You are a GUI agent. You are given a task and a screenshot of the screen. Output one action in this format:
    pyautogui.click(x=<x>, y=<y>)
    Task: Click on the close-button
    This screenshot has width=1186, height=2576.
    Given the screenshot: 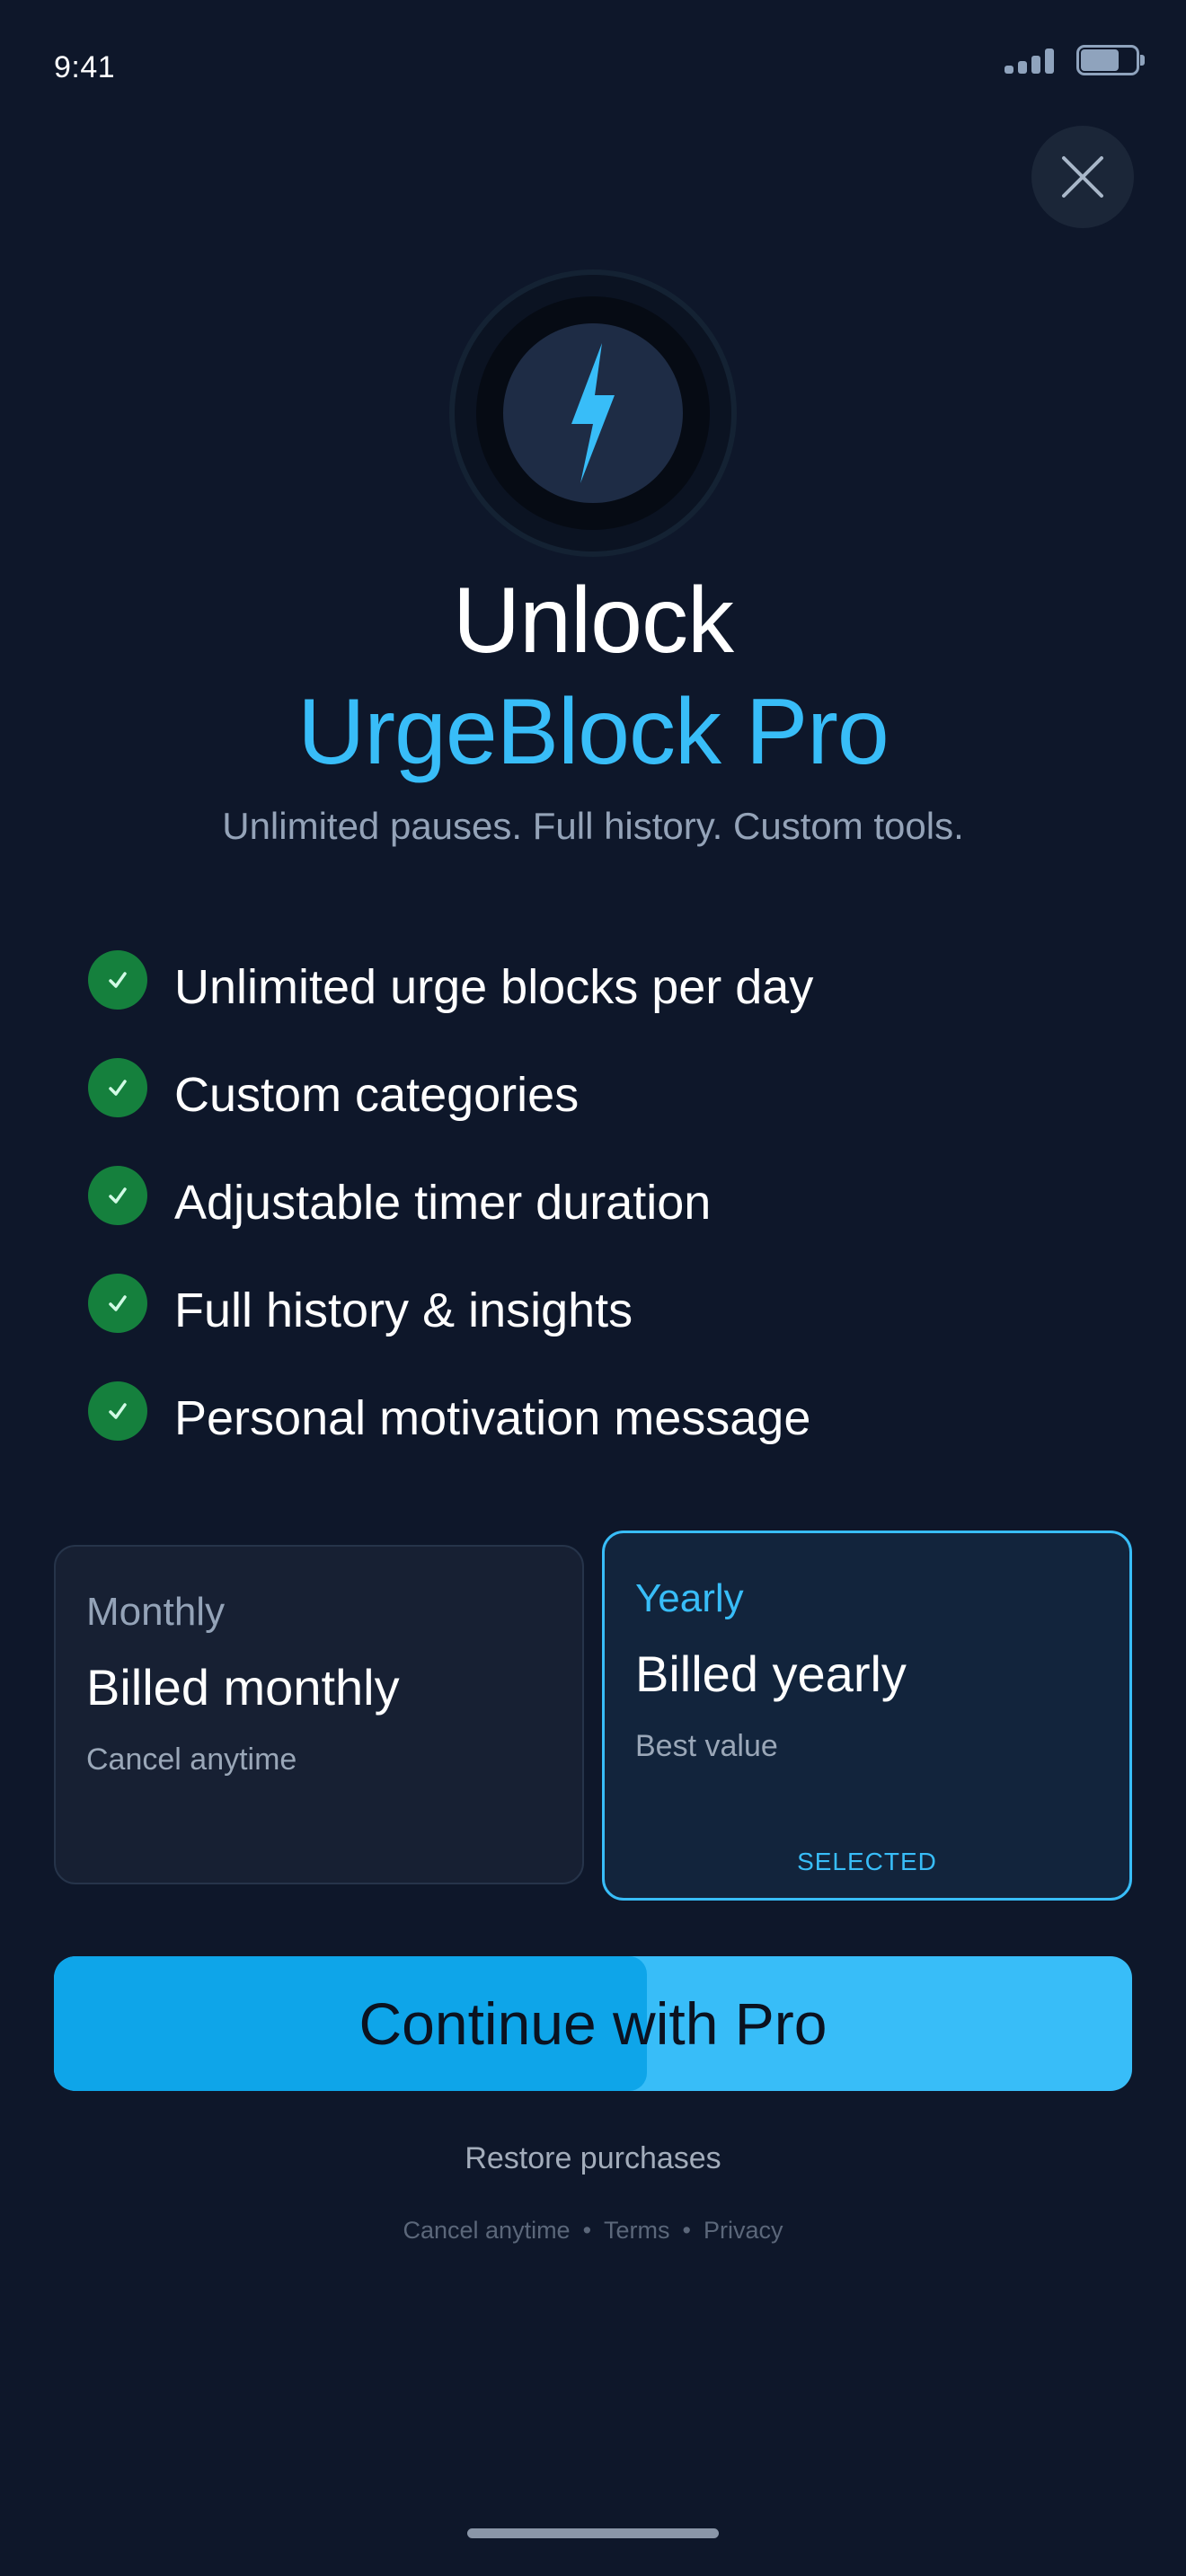 What is the action you would take?
    pyautogui.click(x=1082, y=177)
    